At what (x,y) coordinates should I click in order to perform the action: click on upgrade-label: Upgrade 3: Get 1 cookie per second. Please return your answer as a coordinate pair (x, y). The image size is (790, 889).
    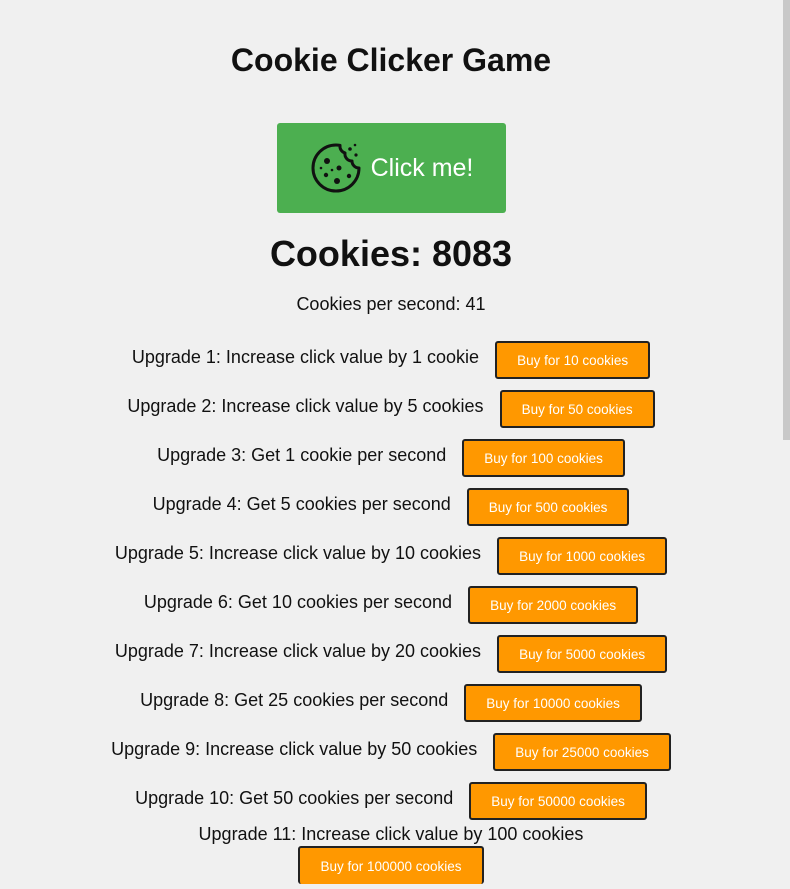
    Looking at the image, I should click on (302, 455).